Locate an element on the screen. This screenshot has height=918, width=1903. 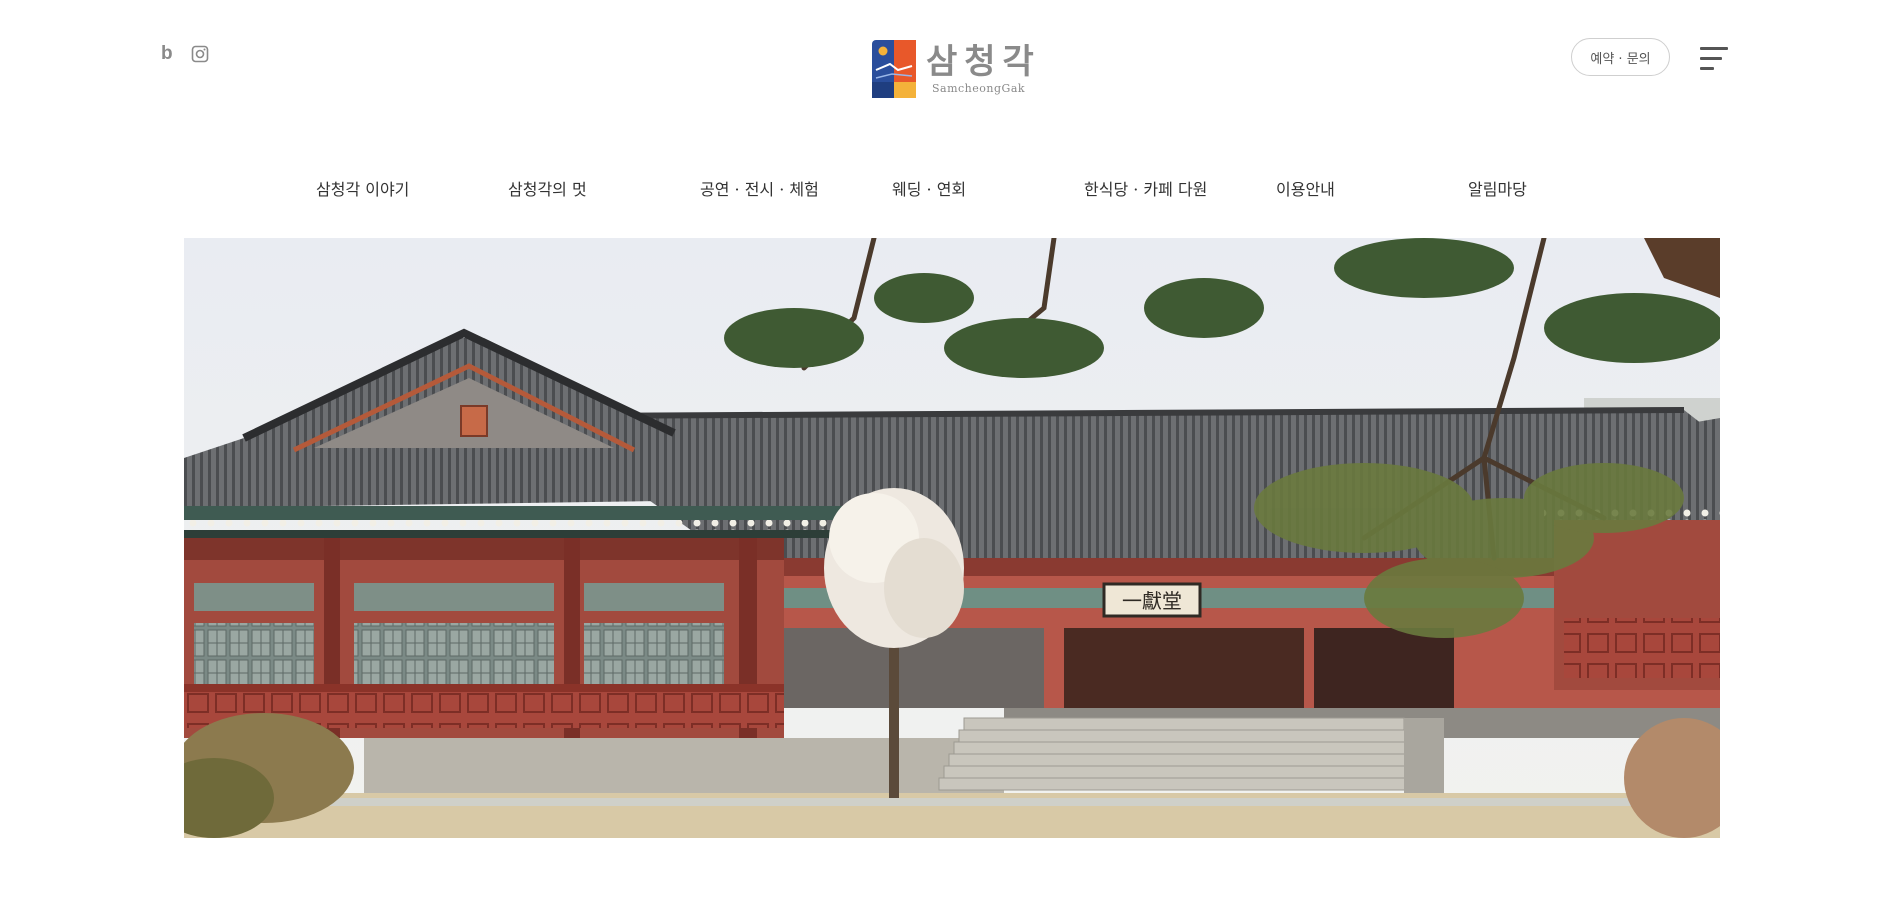
nav-item-usage-guide: 이용안내 is located at coordinates (1305, 188).